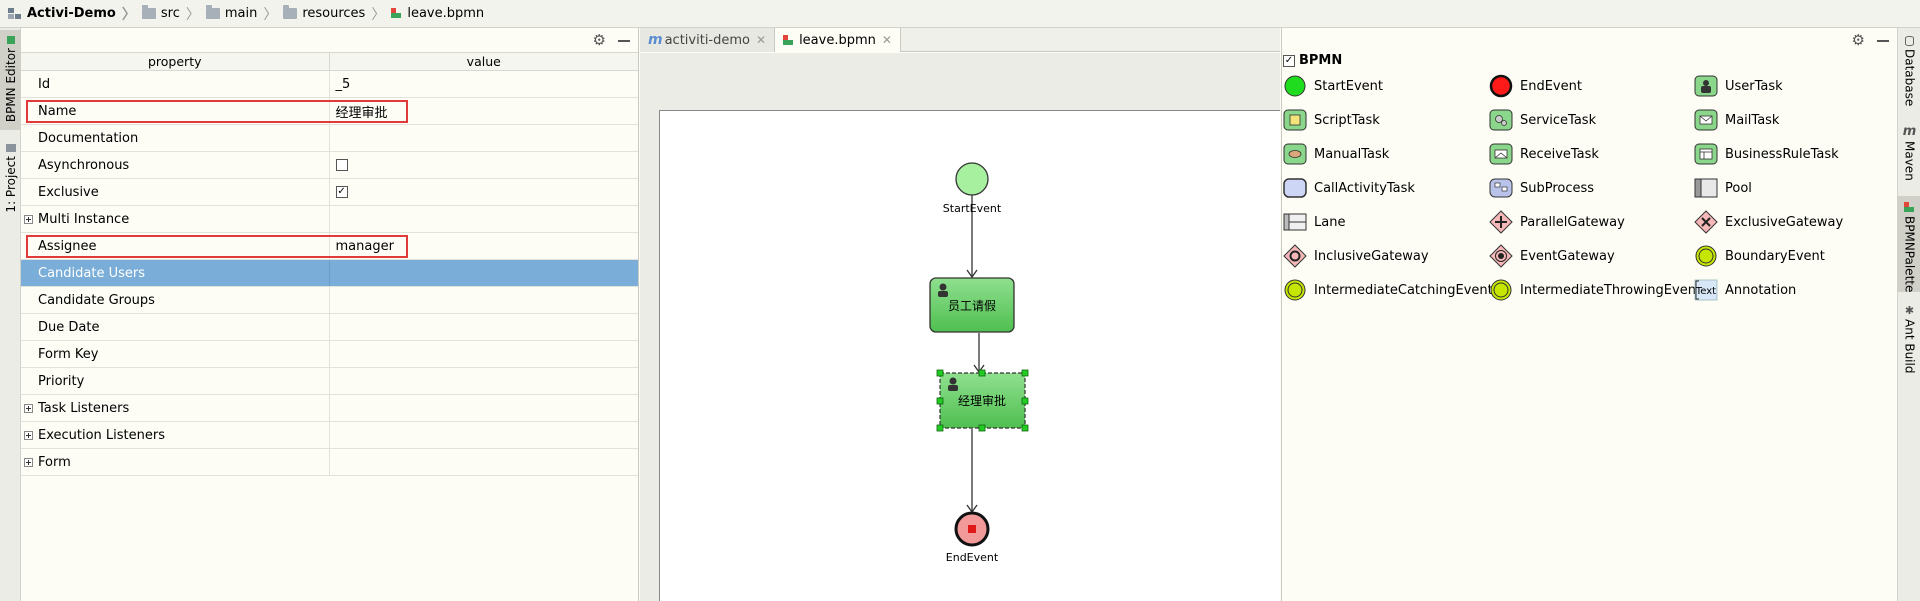  I want to click on property-row-name: Name 经理审批, so click(329, 111).